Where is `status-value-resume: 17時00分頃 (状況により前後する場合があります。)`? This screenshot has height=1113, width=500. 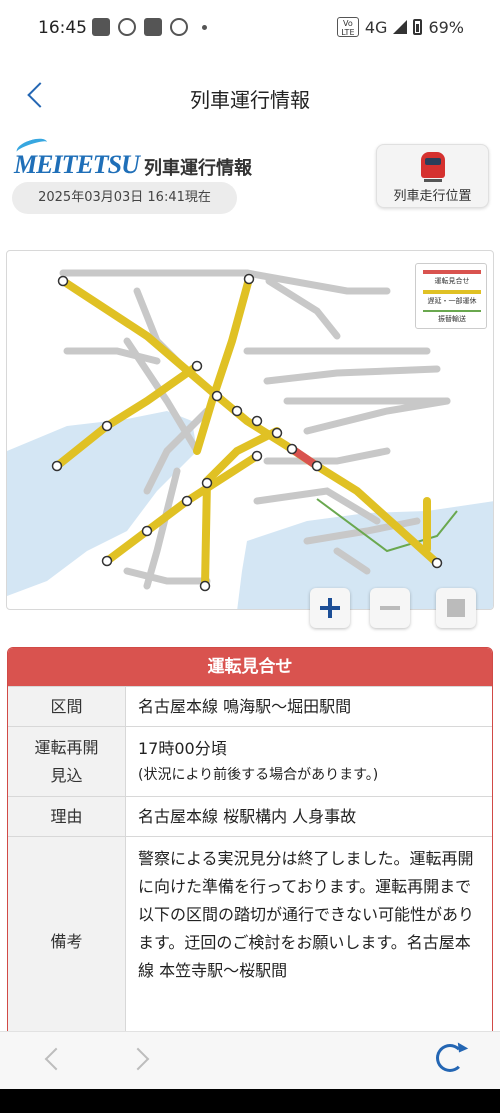
status-value-resume: 17時00分頃 (状況により前後する場合があります。) is located at coordinates (312, 762).